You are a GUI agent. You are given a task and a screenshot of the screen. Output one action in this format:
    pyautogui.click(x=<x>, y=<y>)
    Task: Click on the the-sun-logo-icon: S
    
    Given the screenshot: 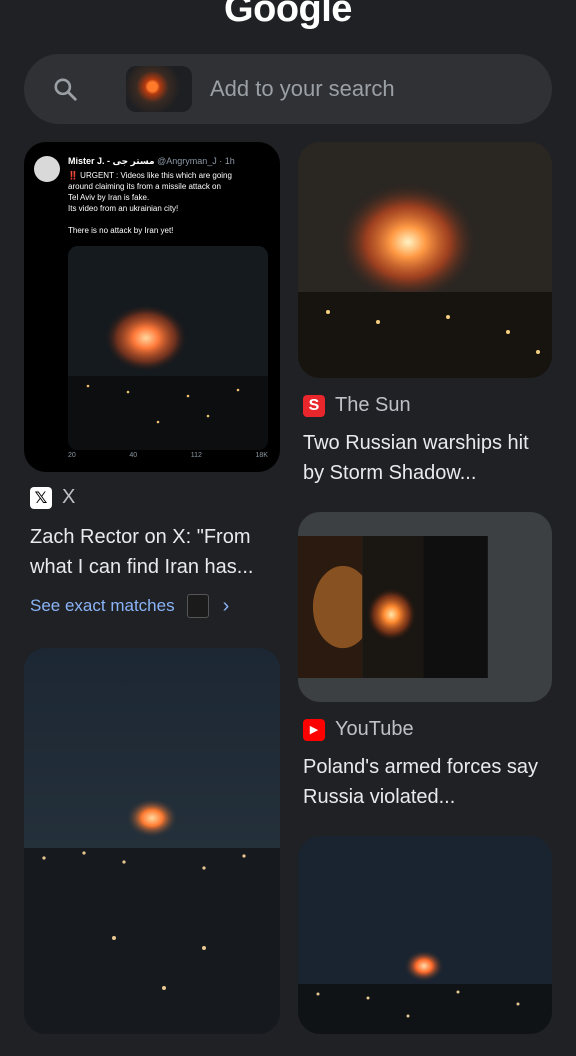 What is the action you would take?
    pyautogui.click(x=314, y=405)
    